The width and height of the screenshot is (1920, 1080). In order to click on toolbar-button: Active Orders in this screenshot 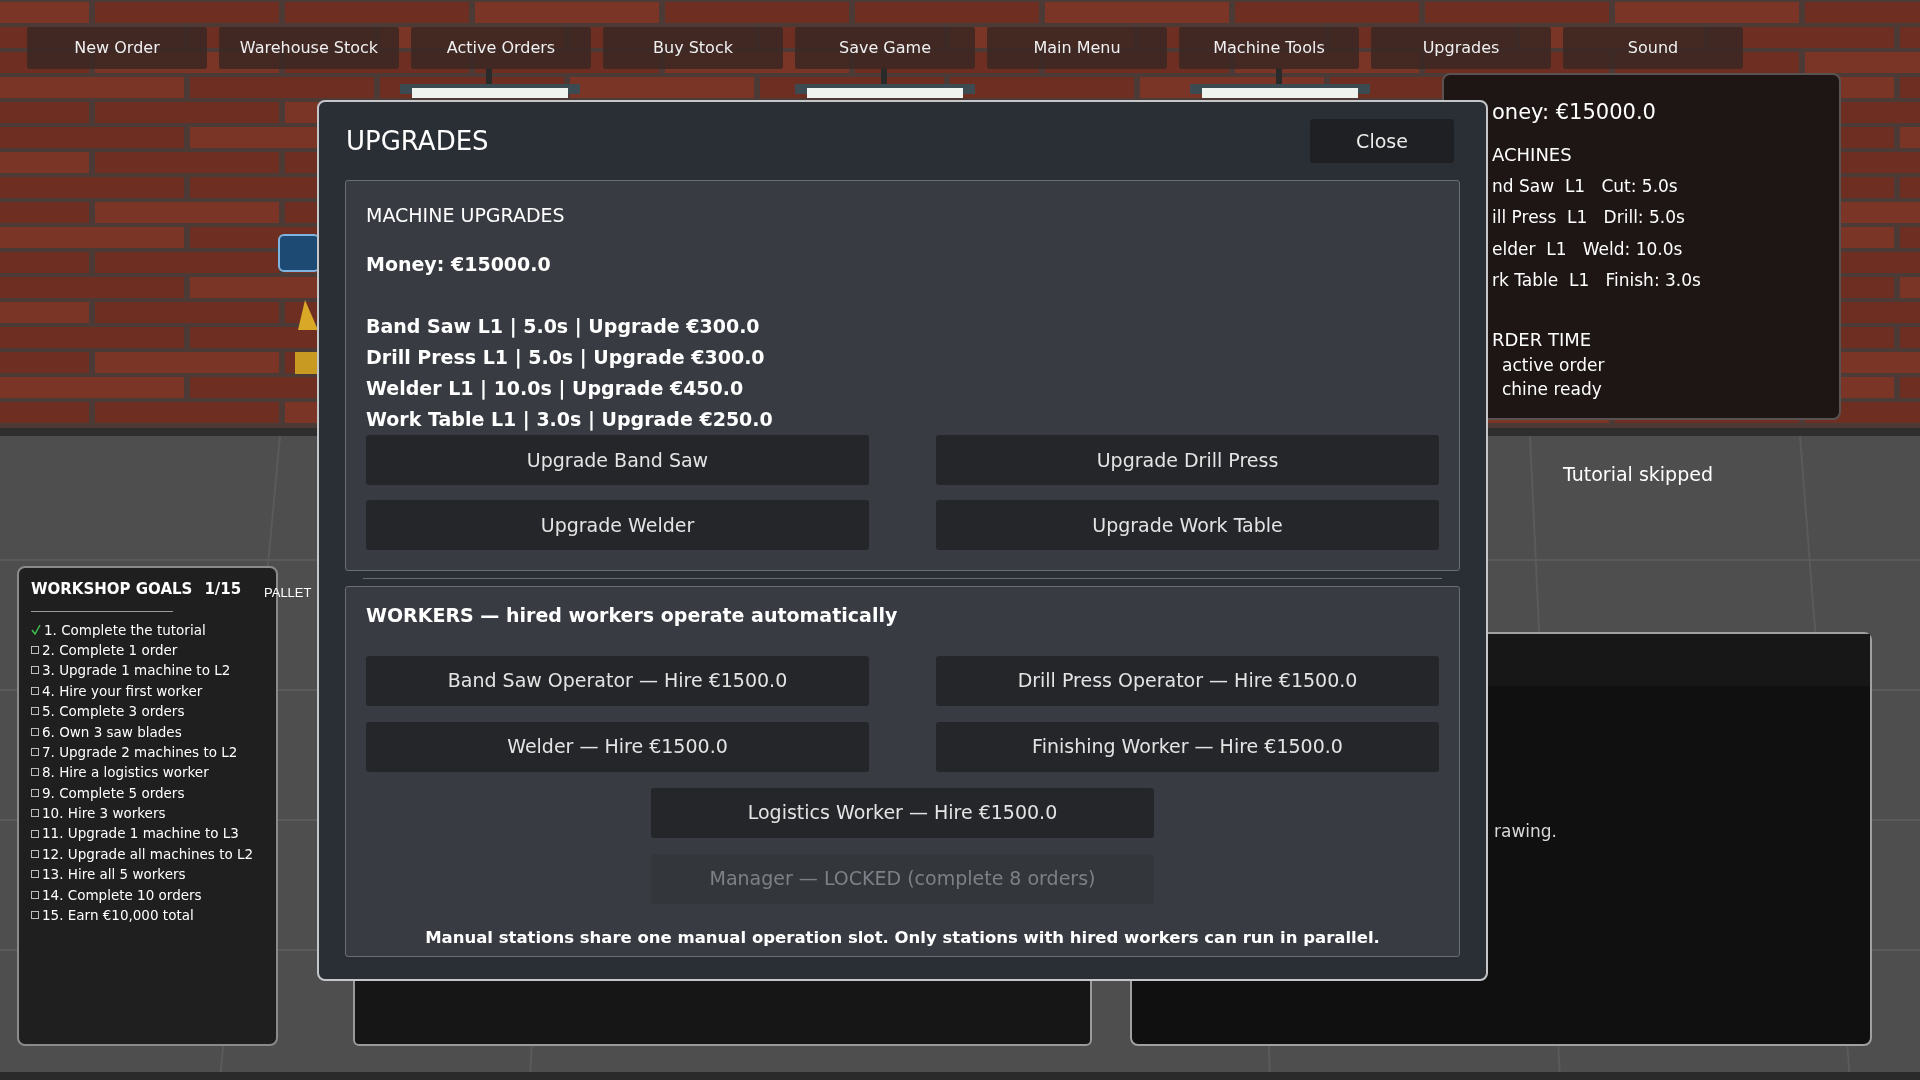, I will do `click(501, 48)`.